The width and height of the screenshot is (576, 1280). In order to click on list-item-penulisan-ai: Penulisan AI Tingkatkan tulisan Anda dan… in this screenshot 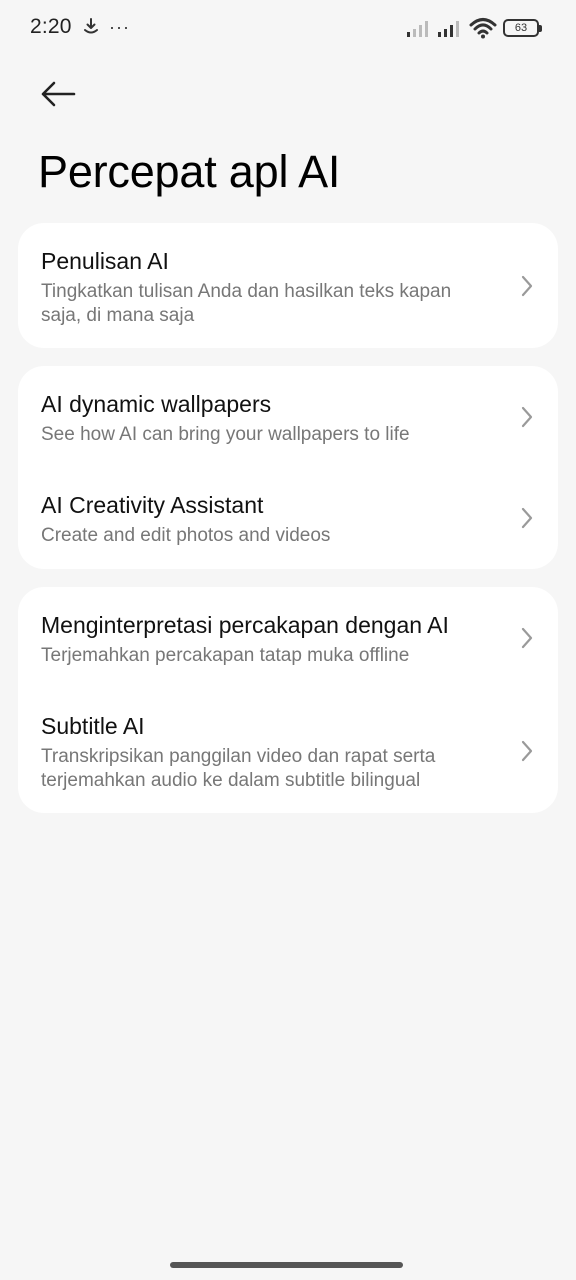, I will do `click(288, 285)`.